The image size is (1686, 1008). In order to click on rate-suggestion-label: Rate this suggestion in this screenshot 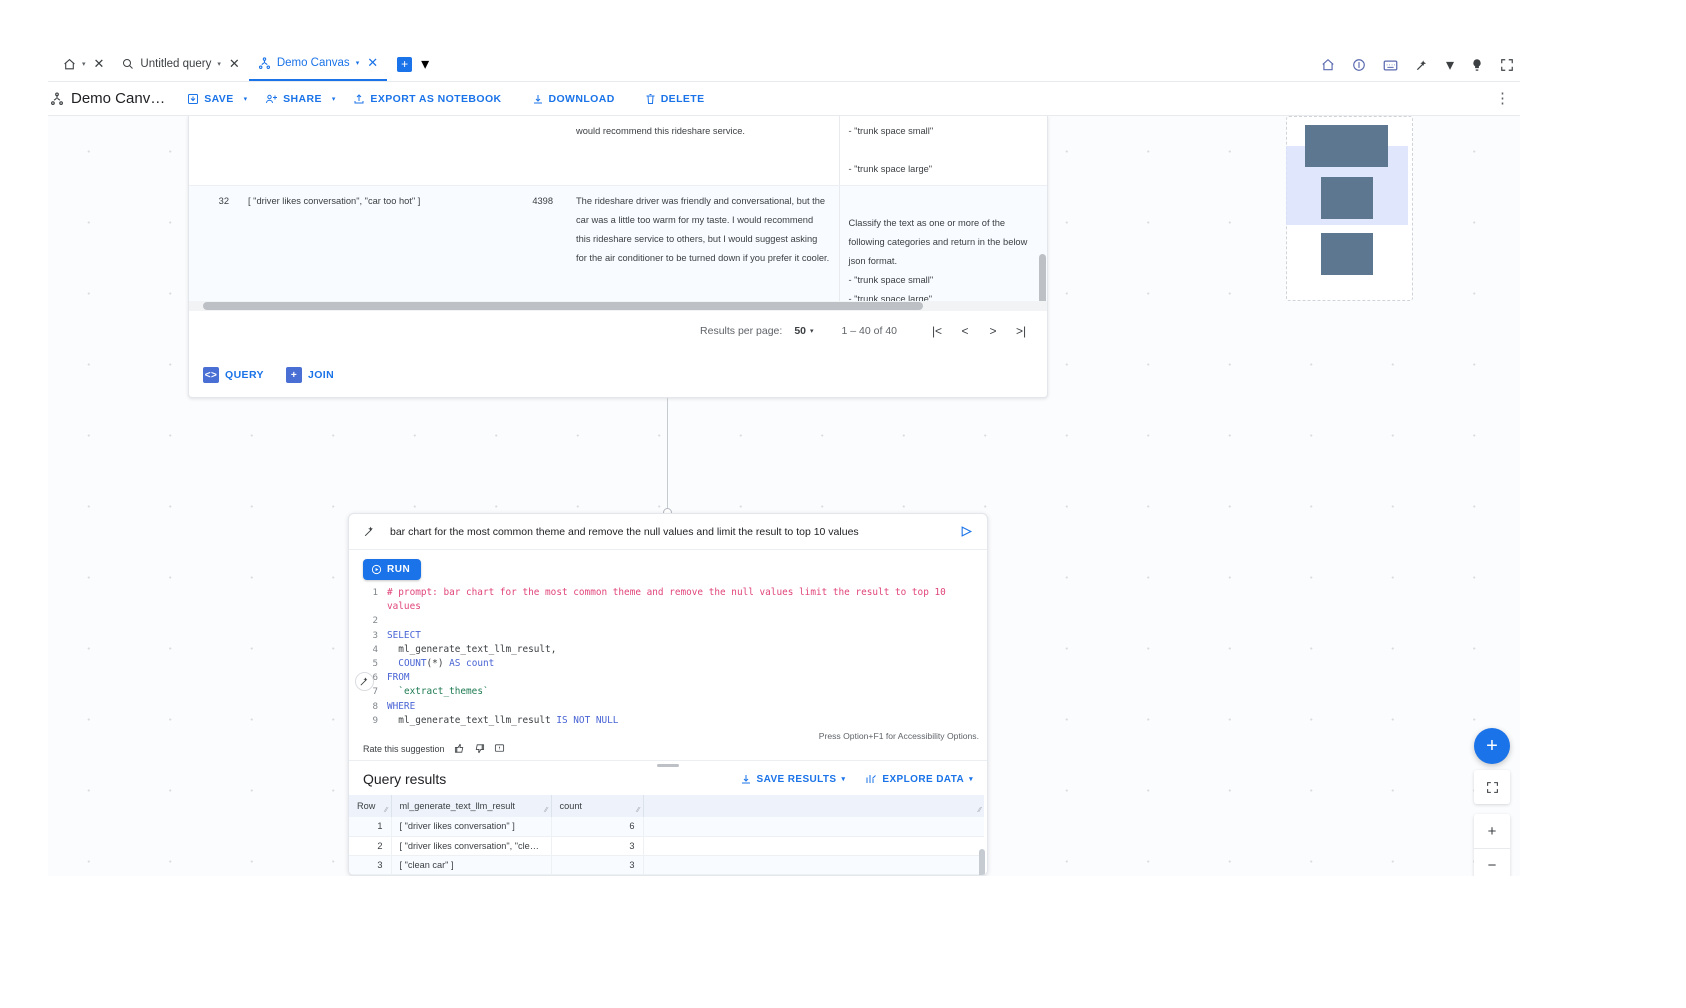, I will do `click(404, 748)`.